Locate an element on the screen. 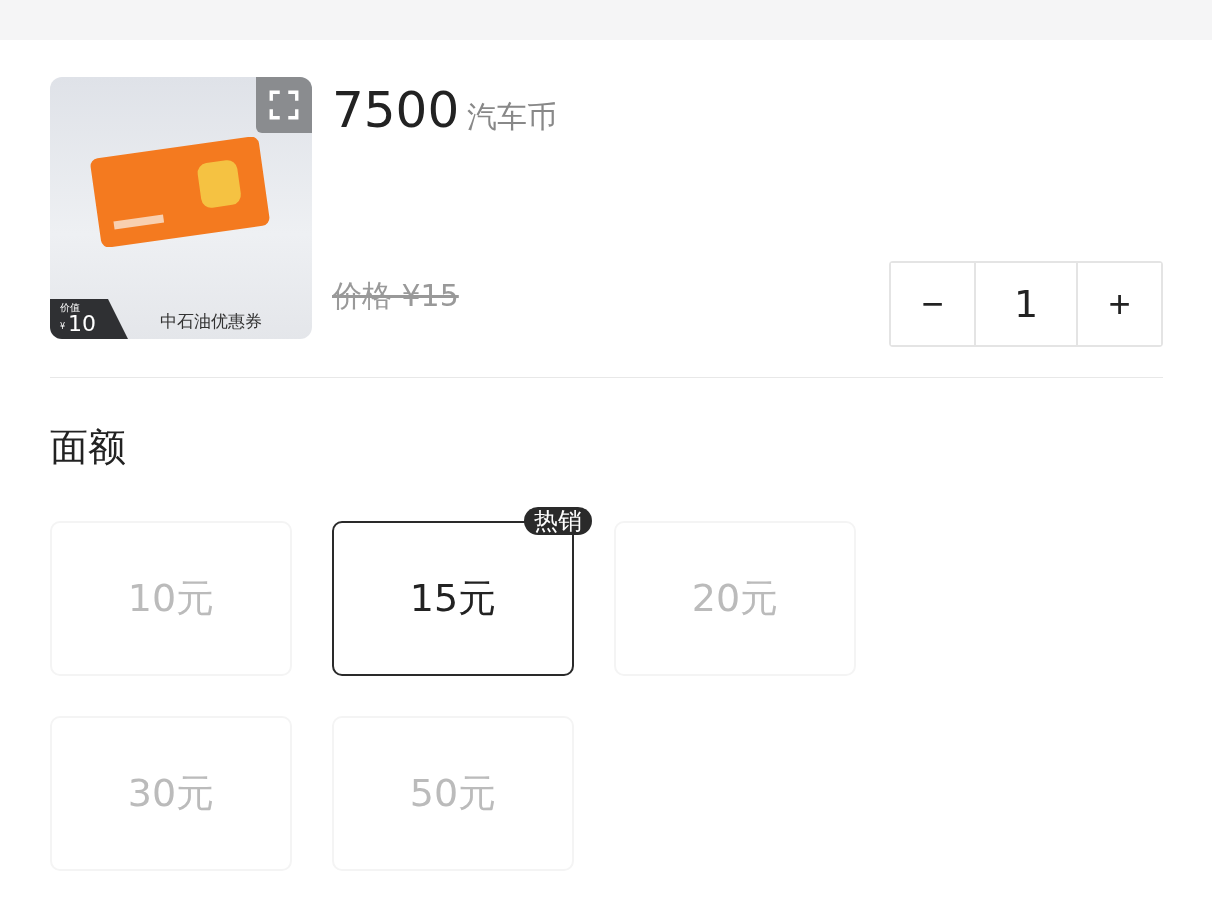  original-price: 价格 ¥15 is located at coordinates (395, 296).